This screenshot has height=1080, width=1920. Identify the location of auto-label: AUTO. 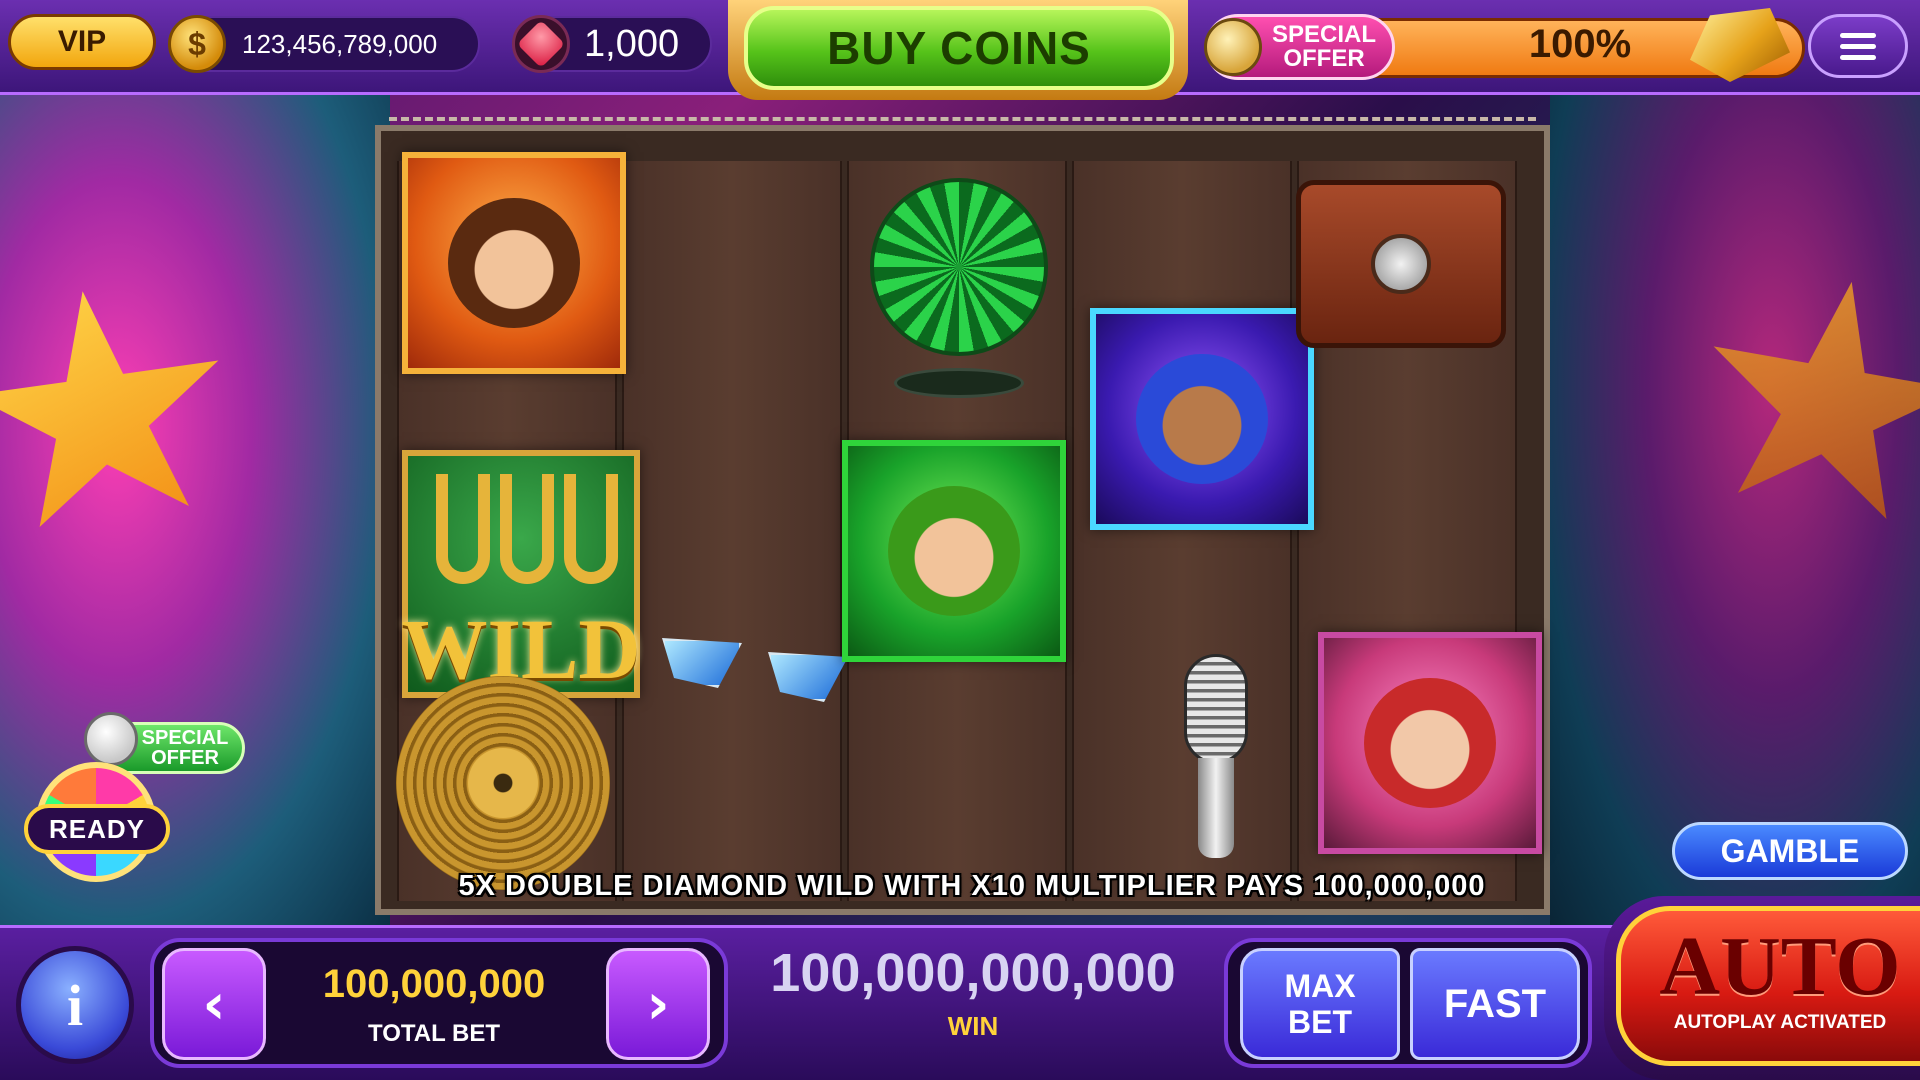
(1780, 966).